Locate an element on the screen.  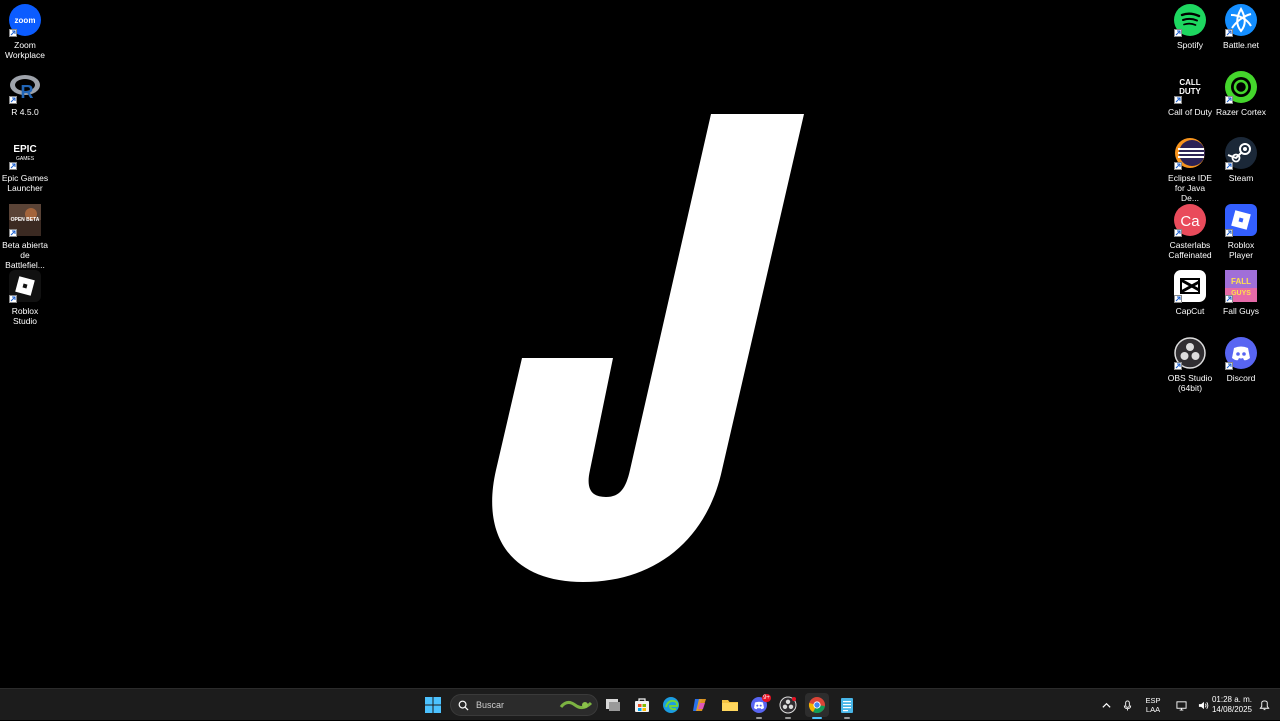
notepad-icon is located at coordinates (847, 705).